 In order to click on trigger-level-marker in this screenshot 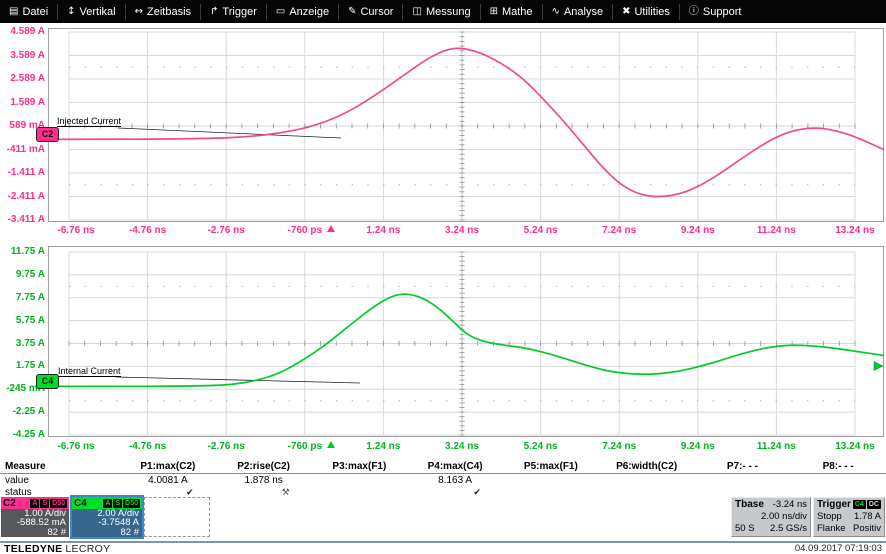, I will do `click(878, 366)`.